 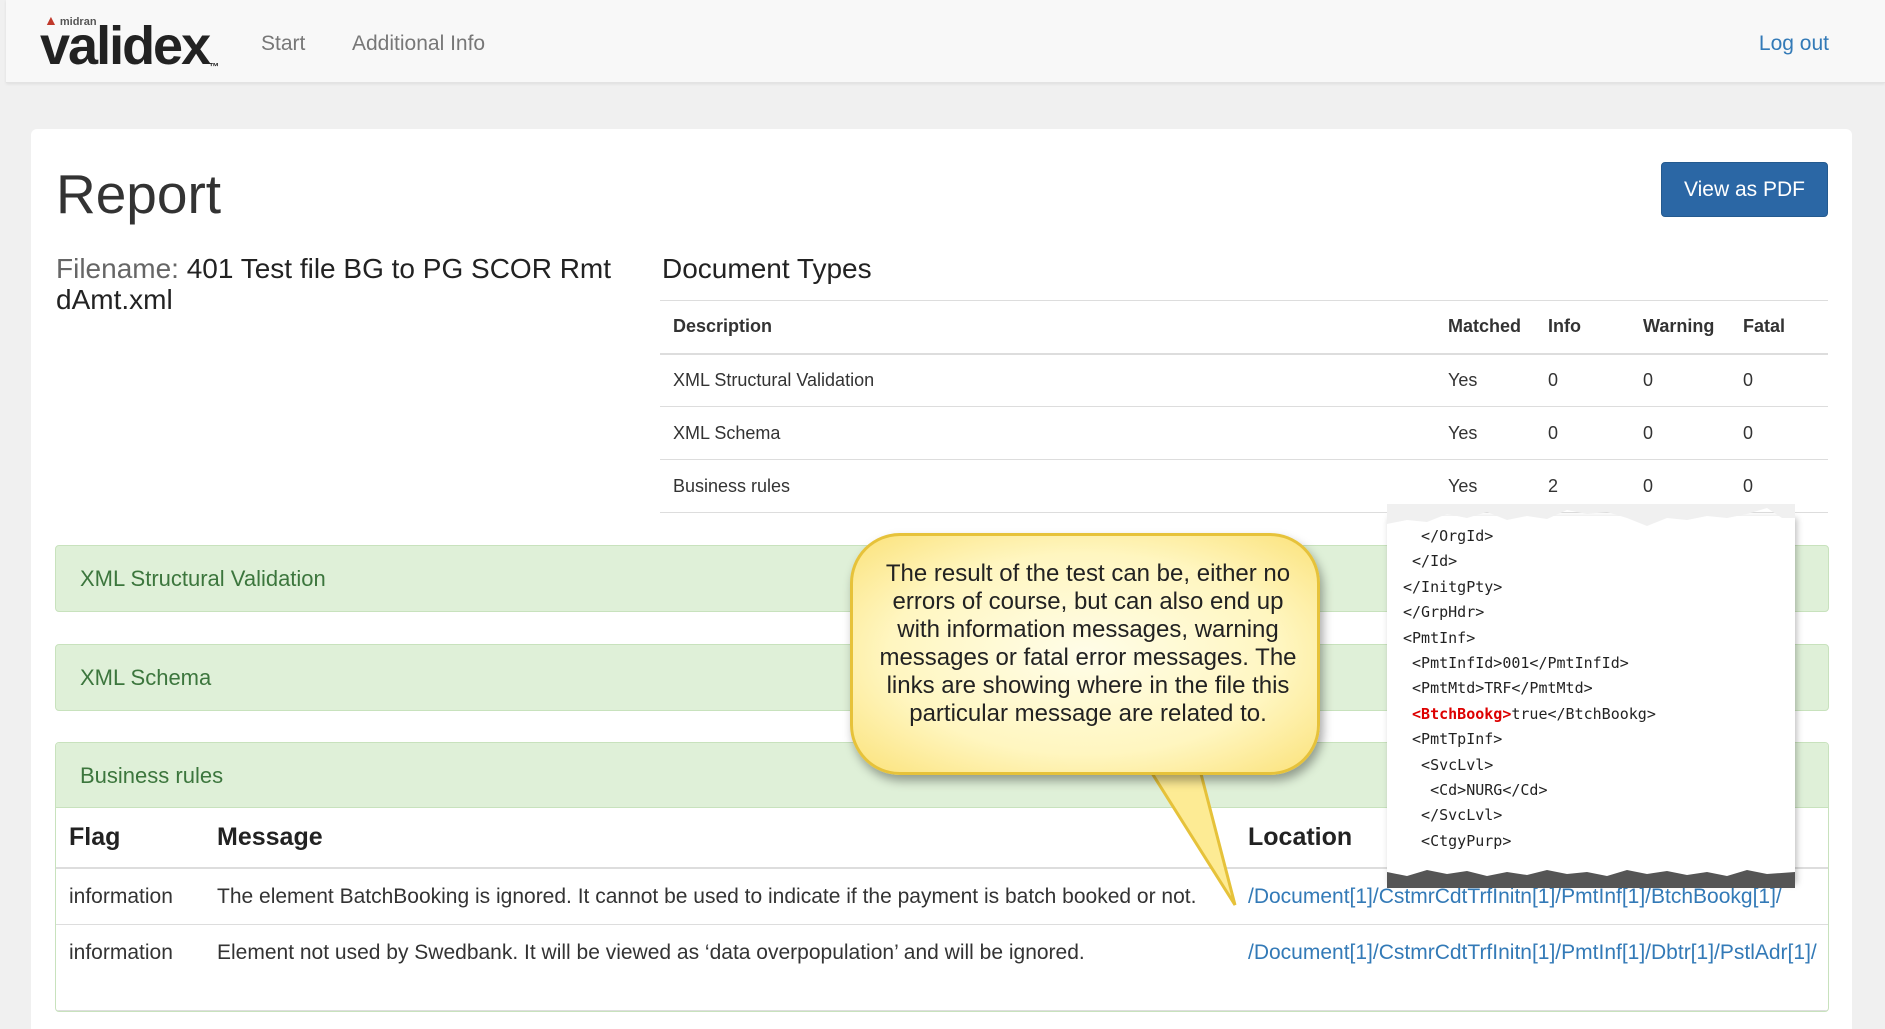 I want to click on xml-line: <PmtInf>, so click(x=1439, y=637).